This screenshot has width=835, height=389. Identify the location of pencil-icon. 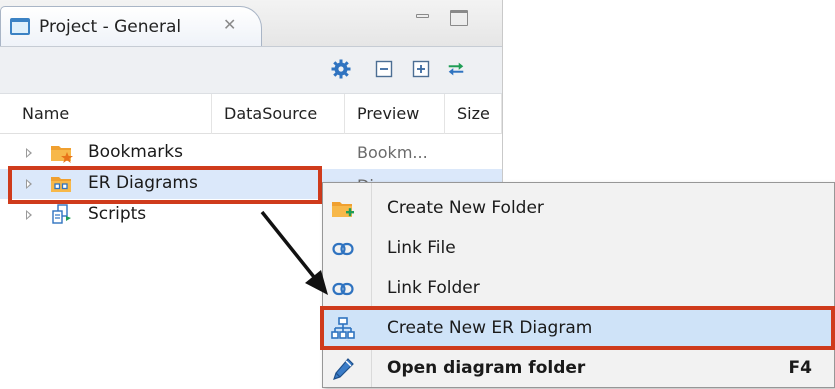
(343, 369).